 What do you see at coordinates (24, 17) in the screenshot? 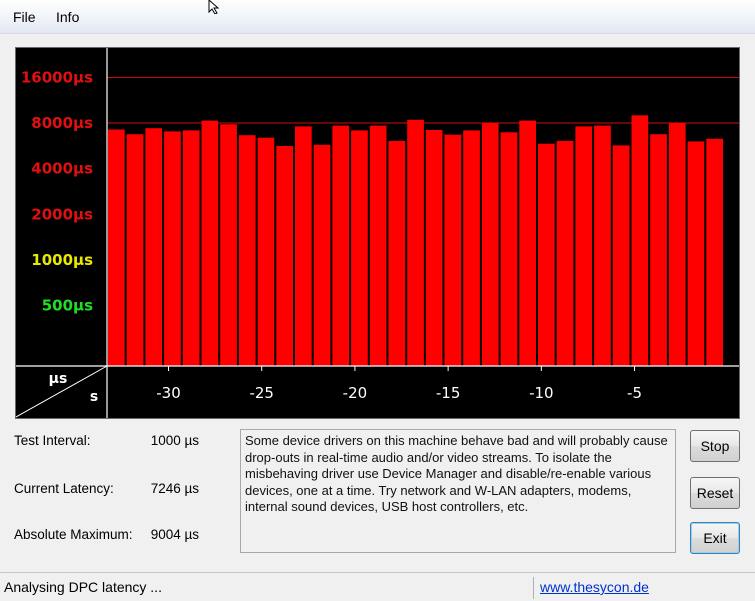
I see `menu-file: File` at bounding box center [24, 17].